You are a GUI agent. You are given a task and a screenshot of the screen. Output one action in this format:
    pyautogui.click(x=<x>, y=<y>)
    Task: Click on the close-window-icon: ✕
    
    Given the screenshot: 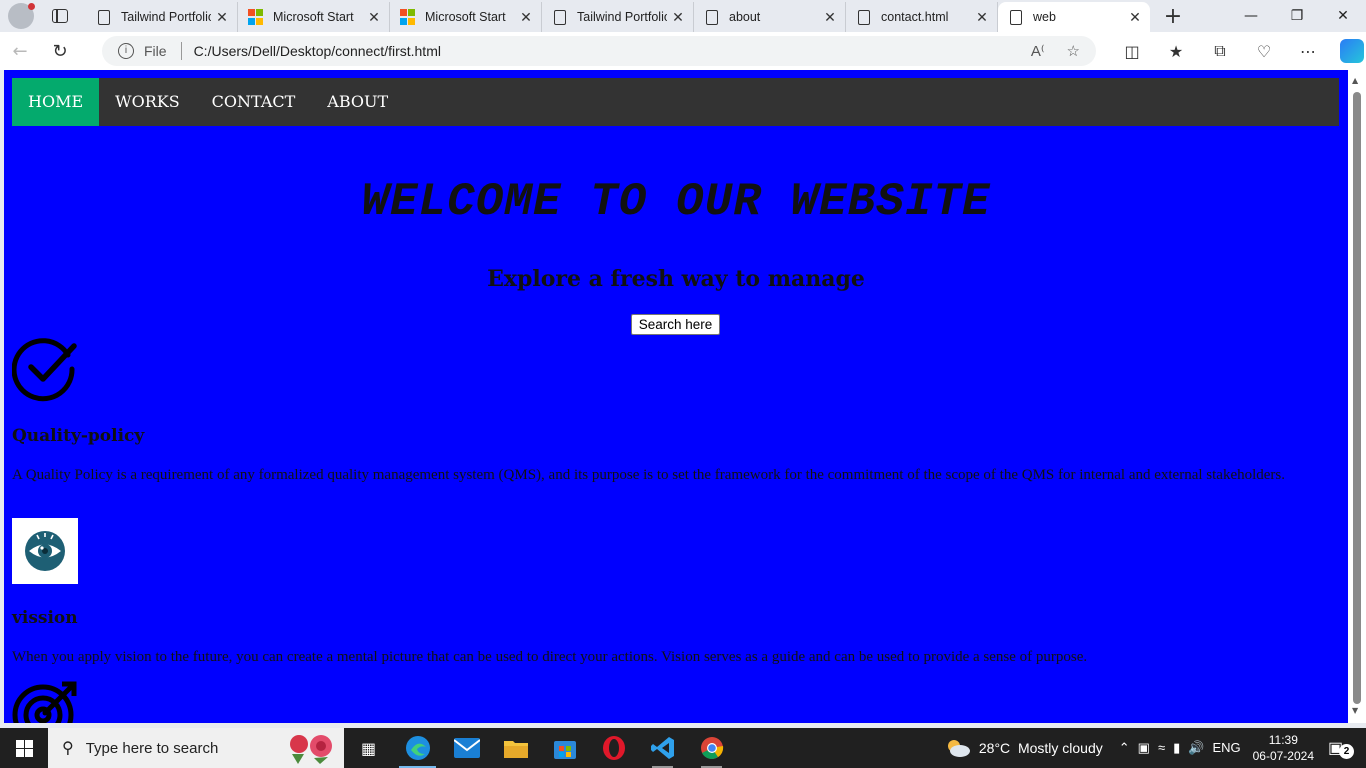 What is the action you would take?
    pyautogui.click(x=1343, y=16)
    